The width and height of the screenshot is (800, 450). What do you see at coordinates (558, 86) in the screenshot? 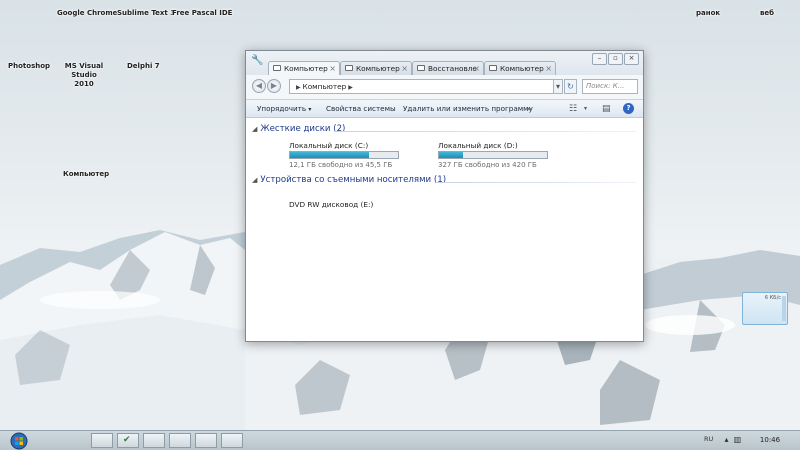
I see `address-dropdown-button: ▾` at bounding box center [558, 86].